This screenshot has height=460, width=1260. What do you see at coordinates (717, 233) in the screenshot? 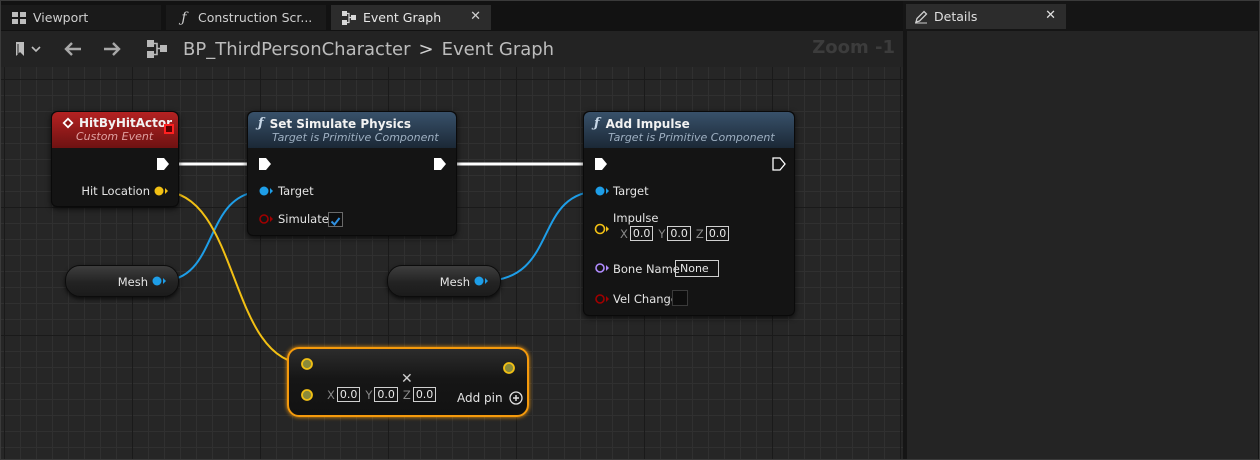
I see `impulse-z-field: 0.0` at bounding box center [717, 233].